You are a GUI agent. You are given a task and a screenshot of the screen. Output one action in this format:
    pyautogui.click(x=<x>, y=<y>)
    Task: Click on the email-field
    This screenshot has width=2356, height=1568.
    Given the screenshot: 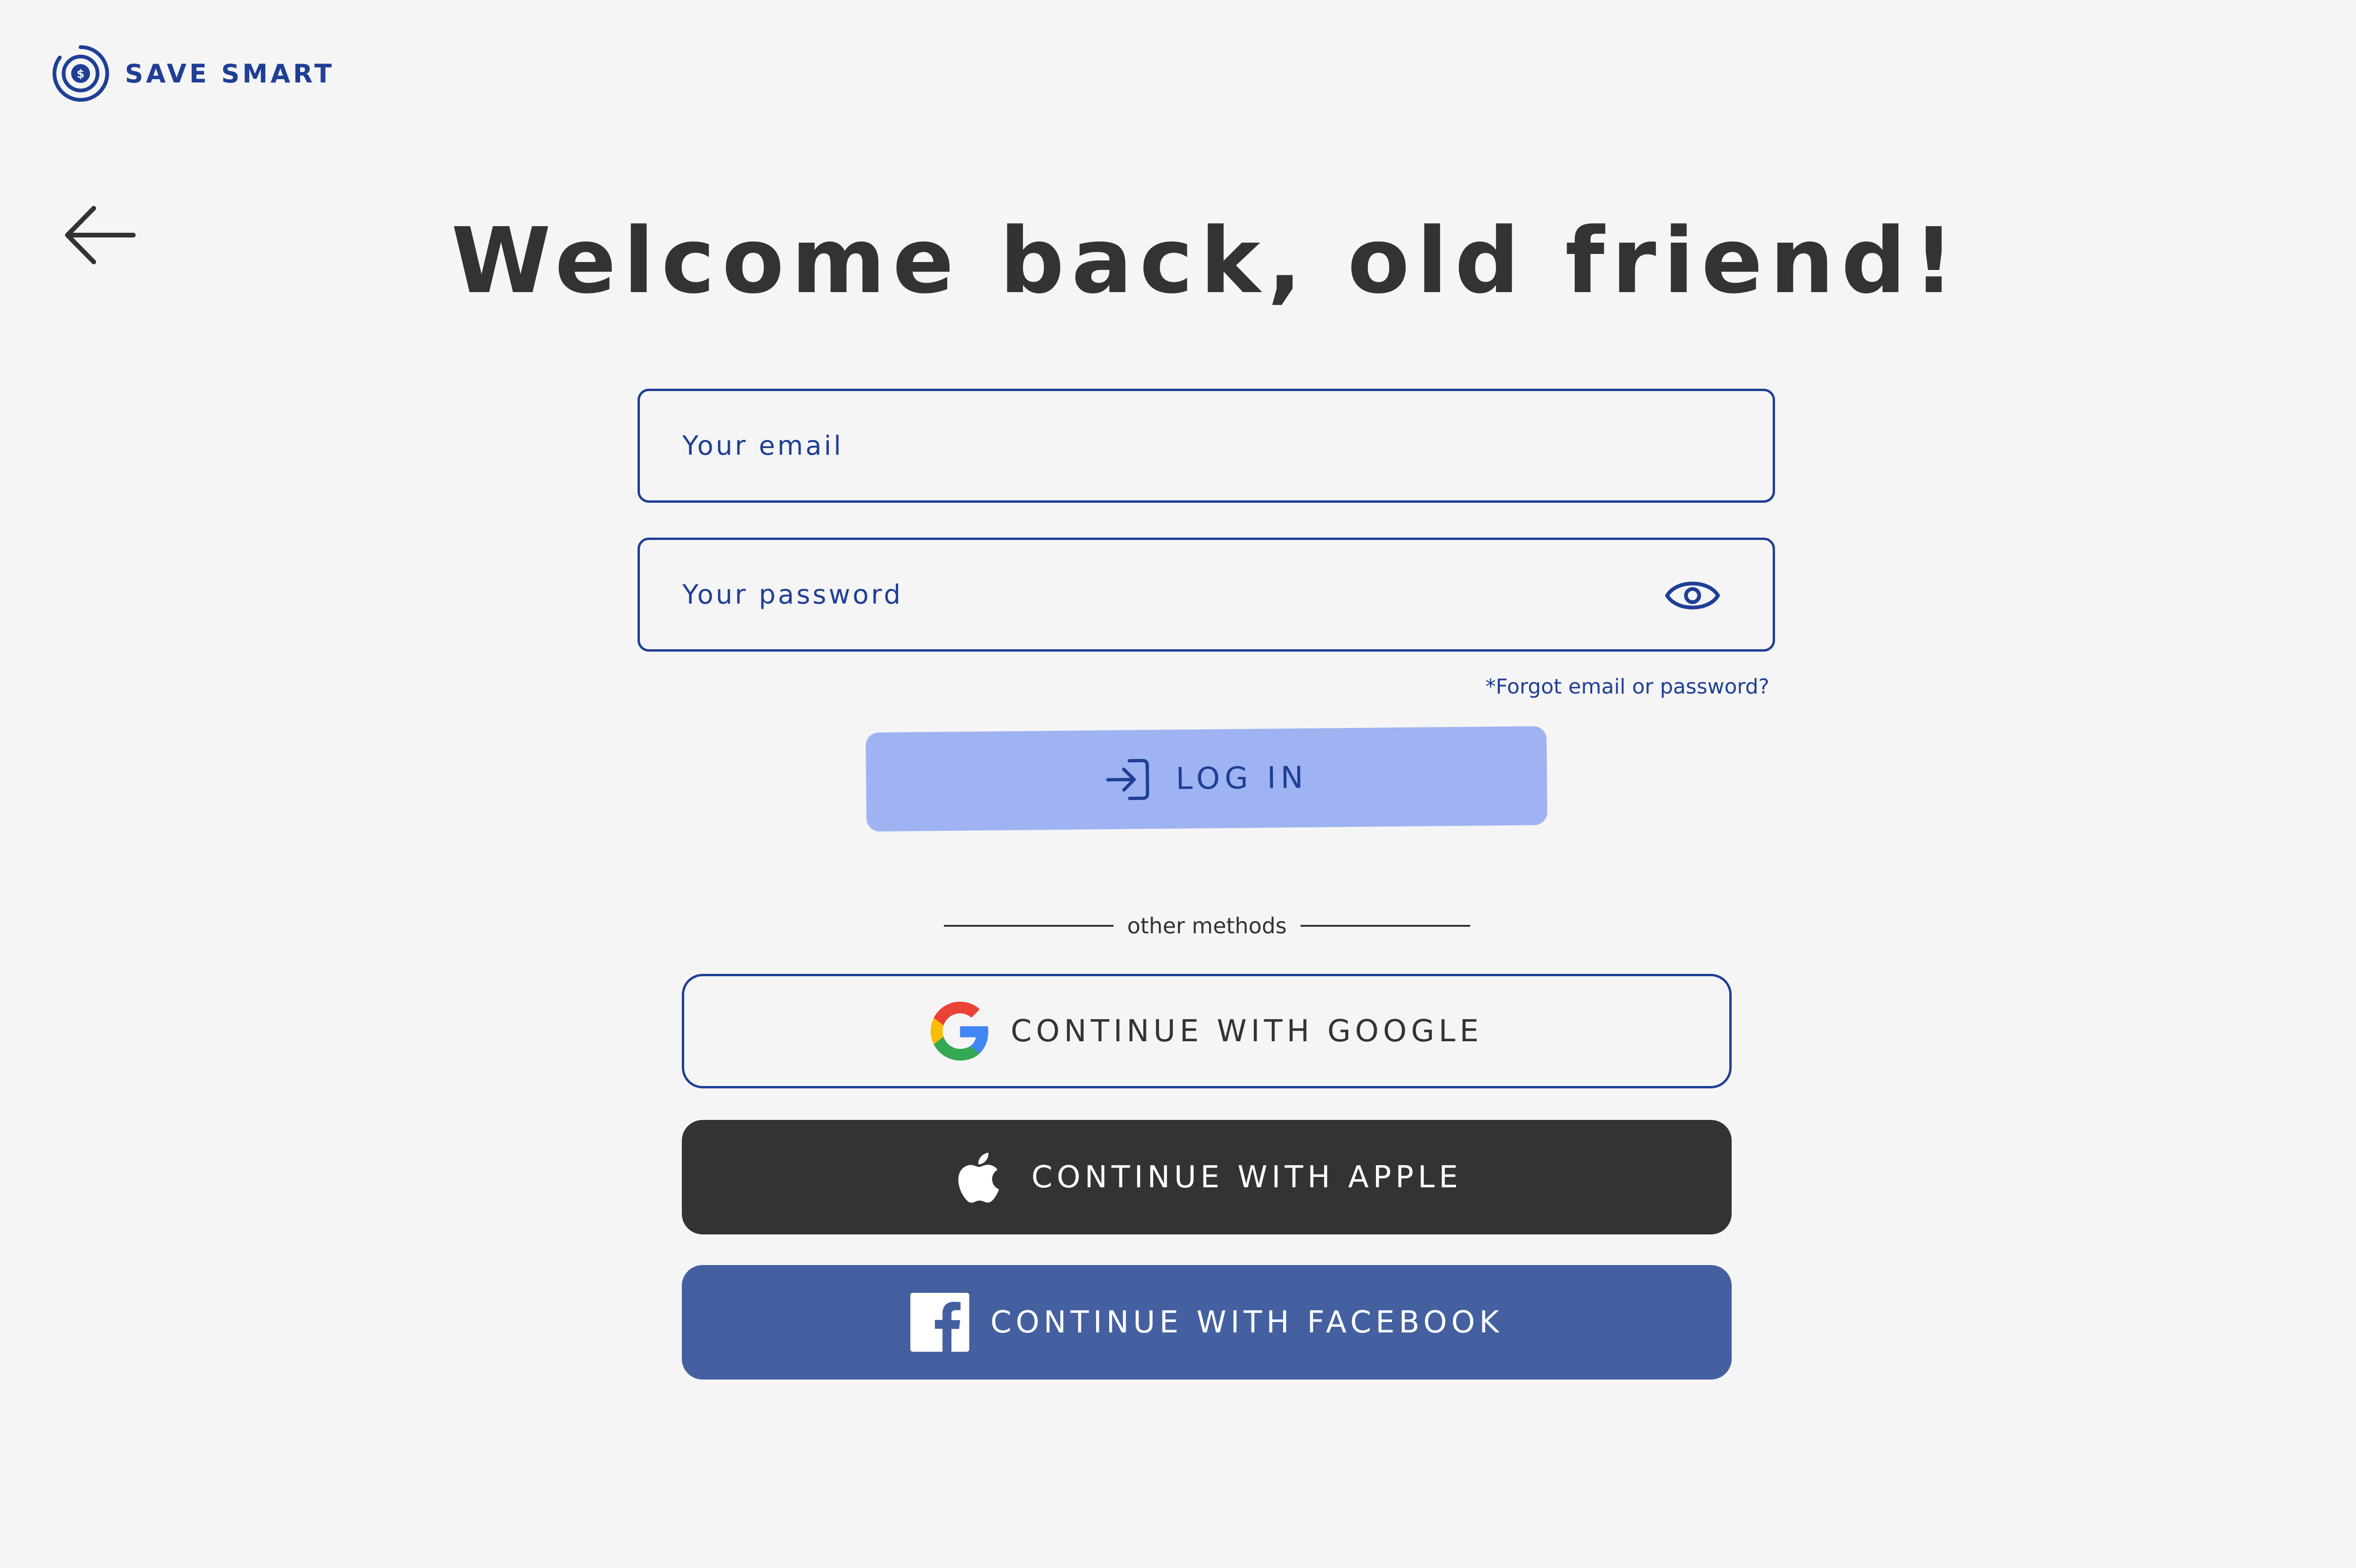 What is the action you would take?
    pyautogui.click(x=1206, y=446)
    